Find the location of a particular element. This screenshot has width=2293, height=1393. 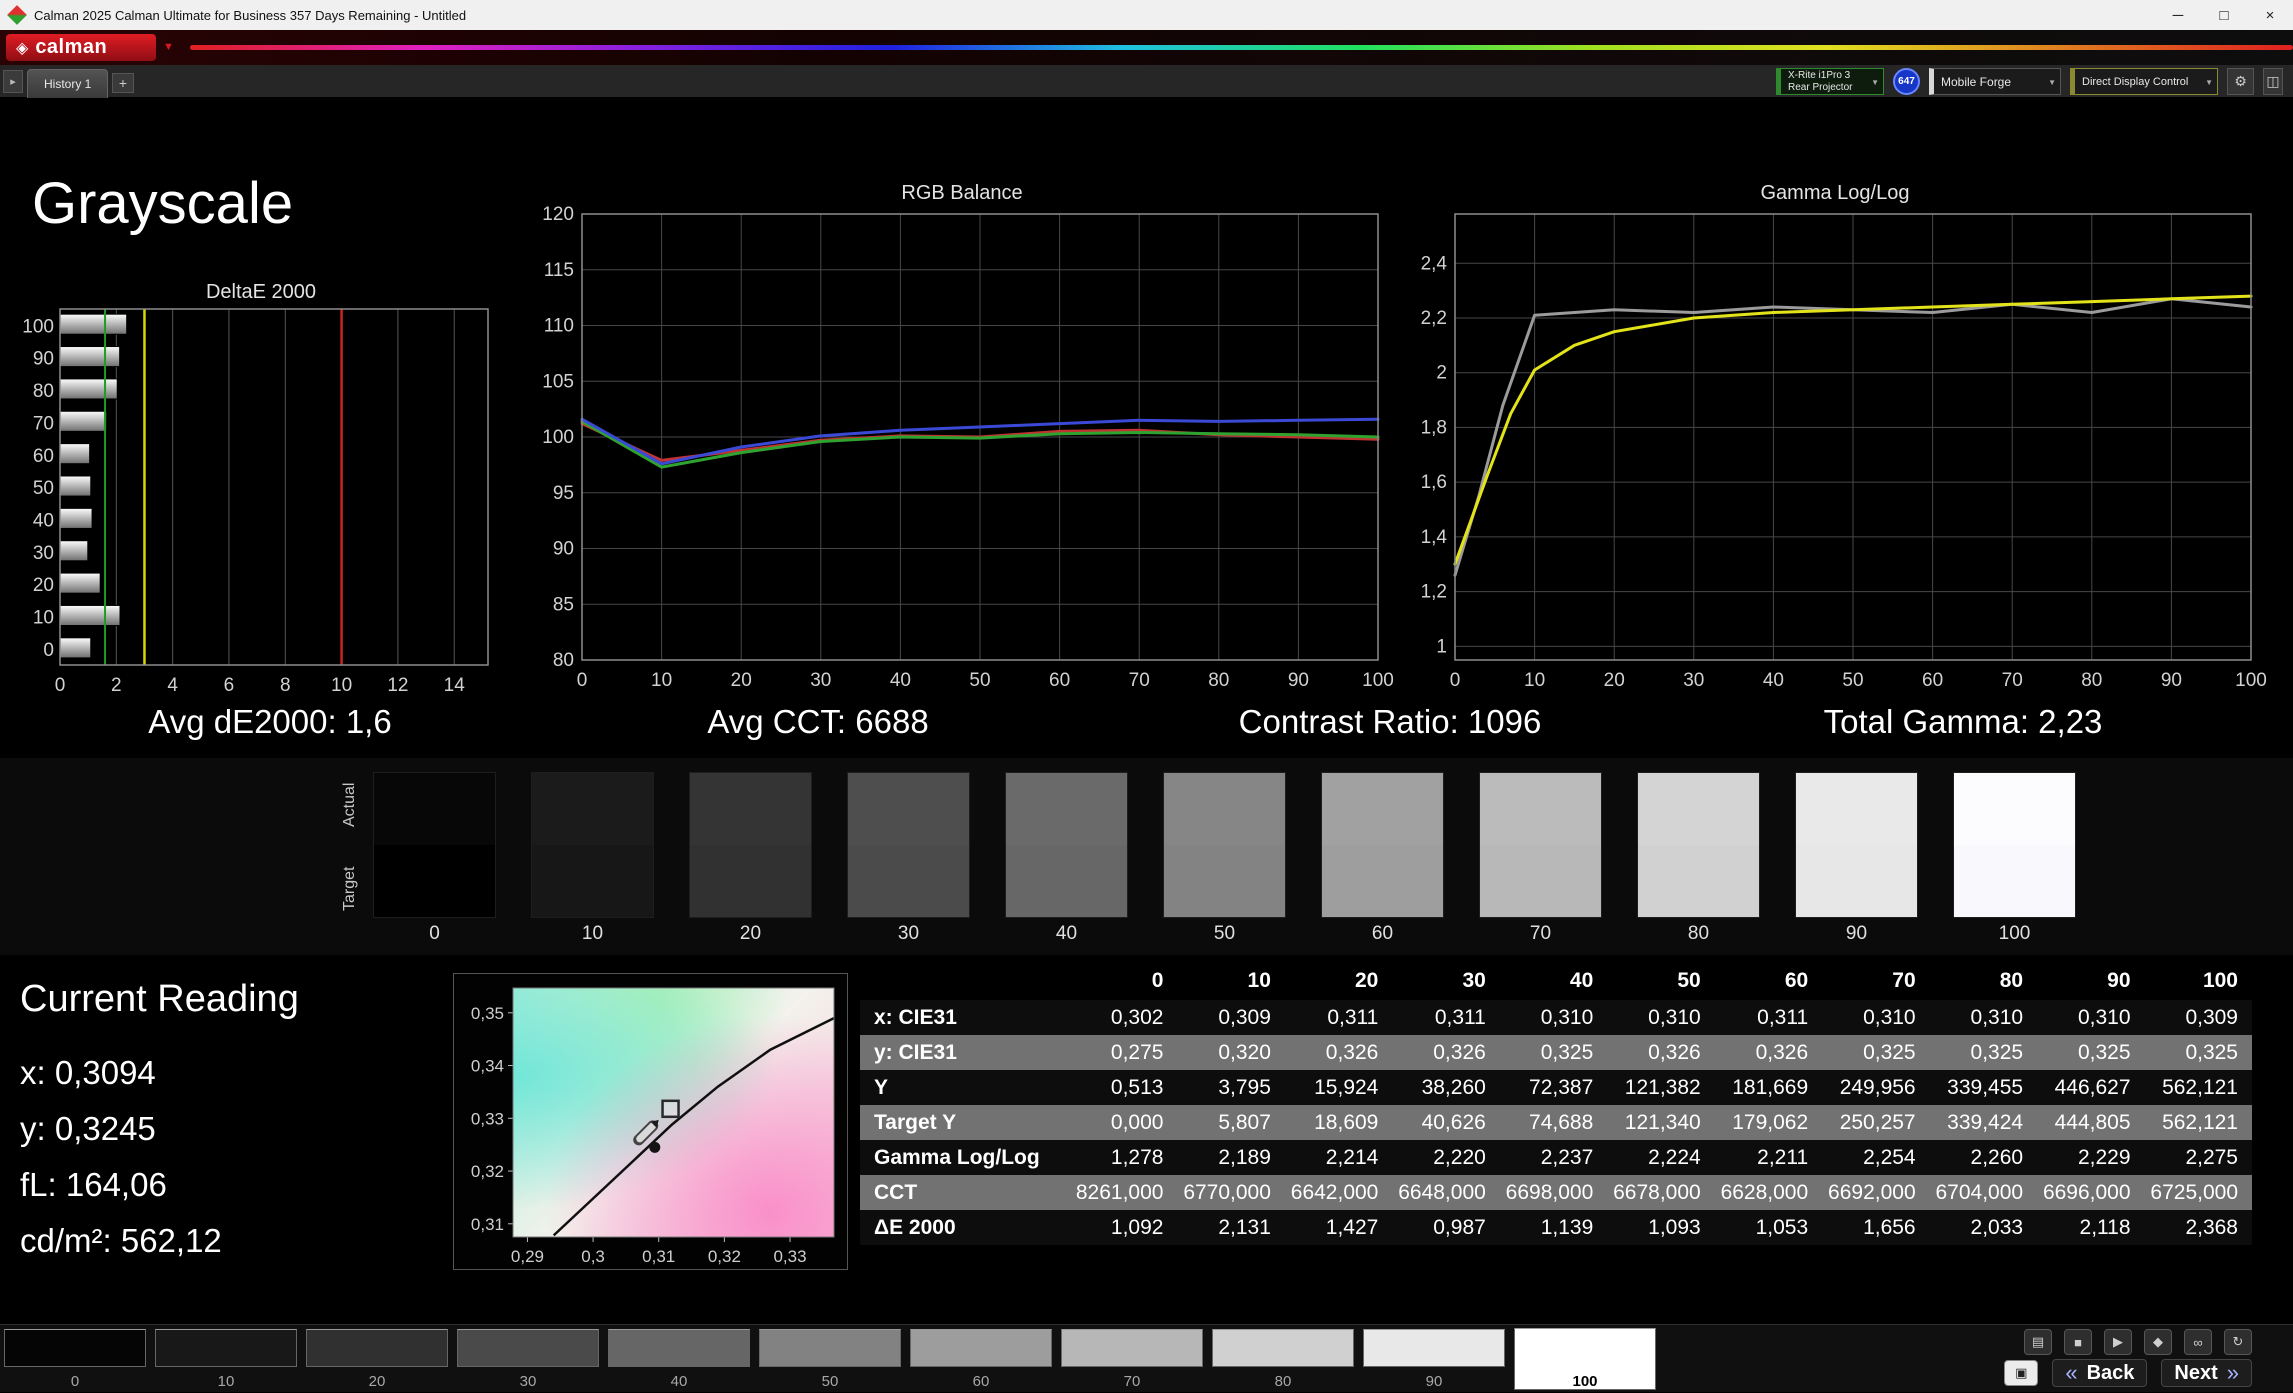

refresh-button: ↻ is located at coordinates (2238, 1342).